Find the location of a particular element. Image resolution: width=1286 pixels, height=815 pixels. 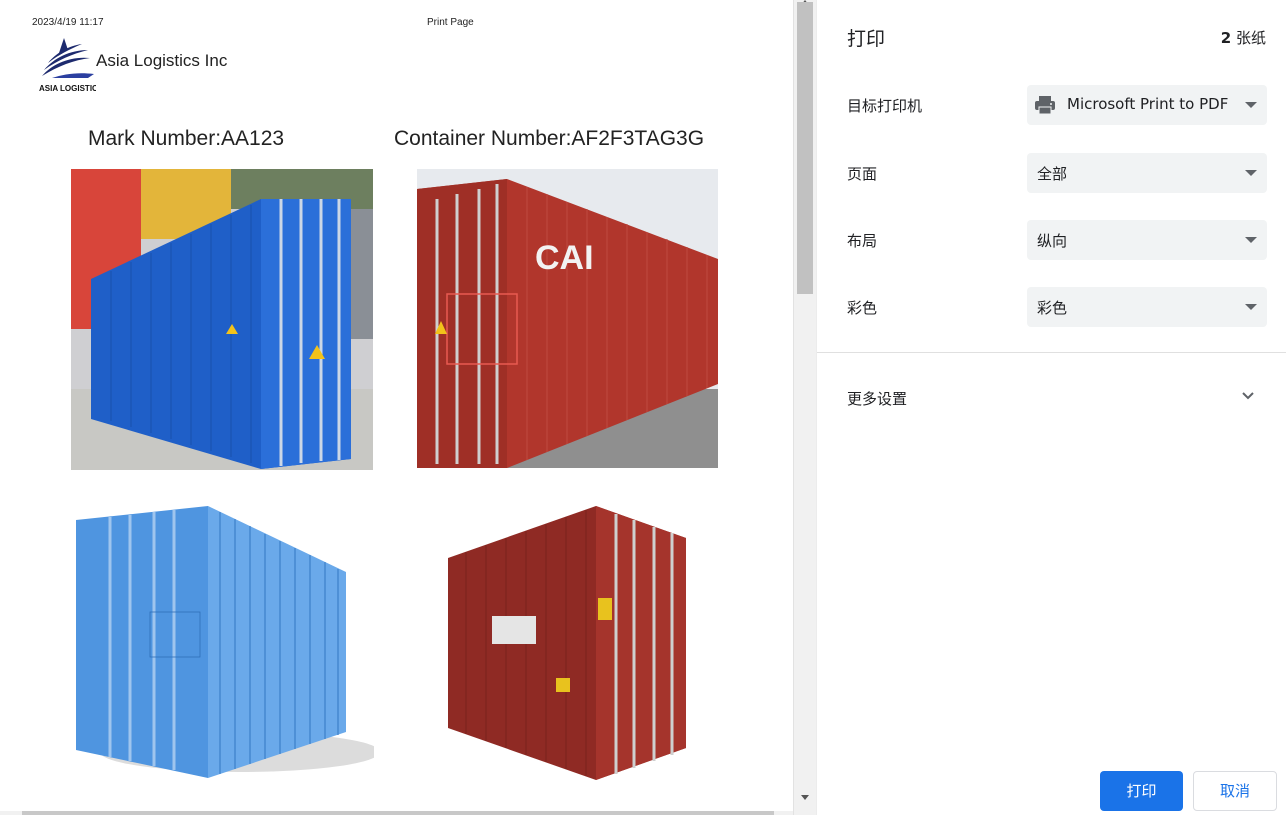

color-value: 彩色 is located at coordinates (1052, 308).